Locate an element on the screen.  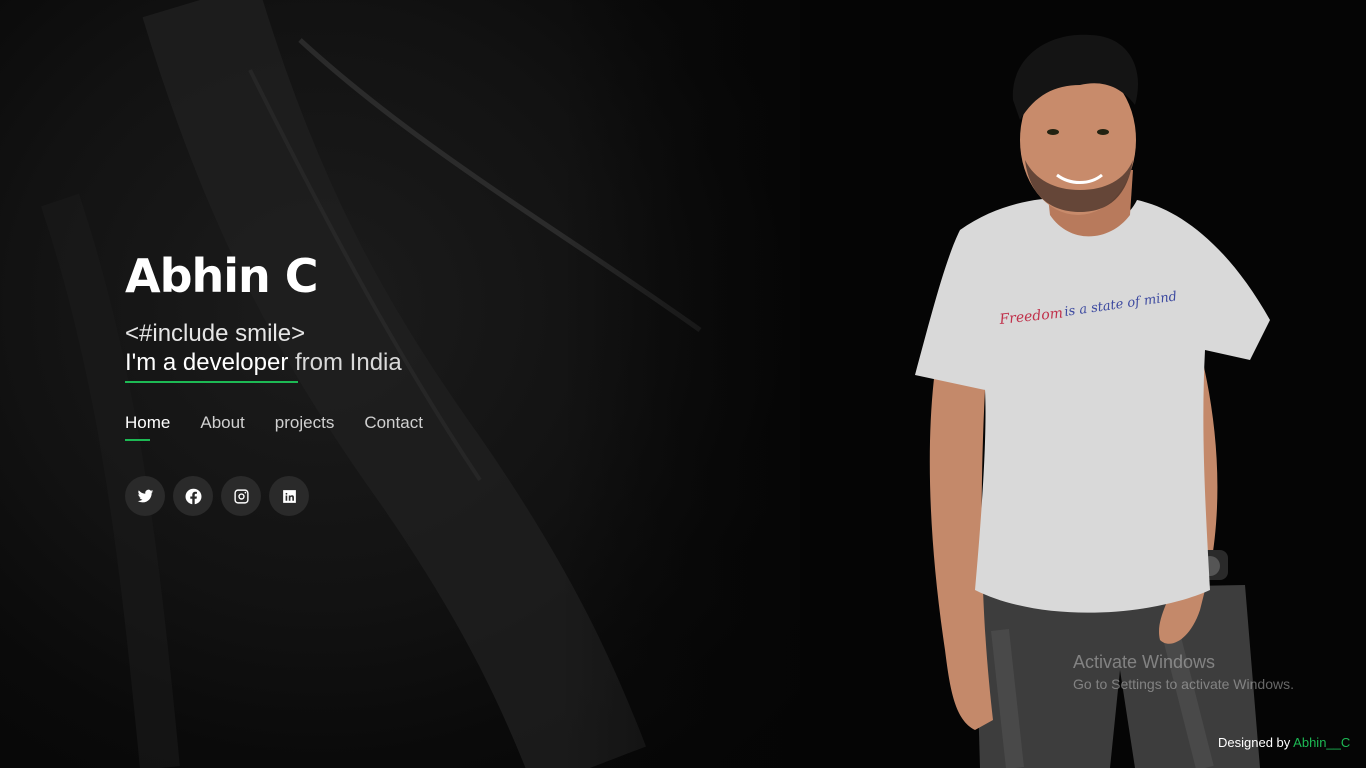
instagram-icon is located at coordinates (241, 496).